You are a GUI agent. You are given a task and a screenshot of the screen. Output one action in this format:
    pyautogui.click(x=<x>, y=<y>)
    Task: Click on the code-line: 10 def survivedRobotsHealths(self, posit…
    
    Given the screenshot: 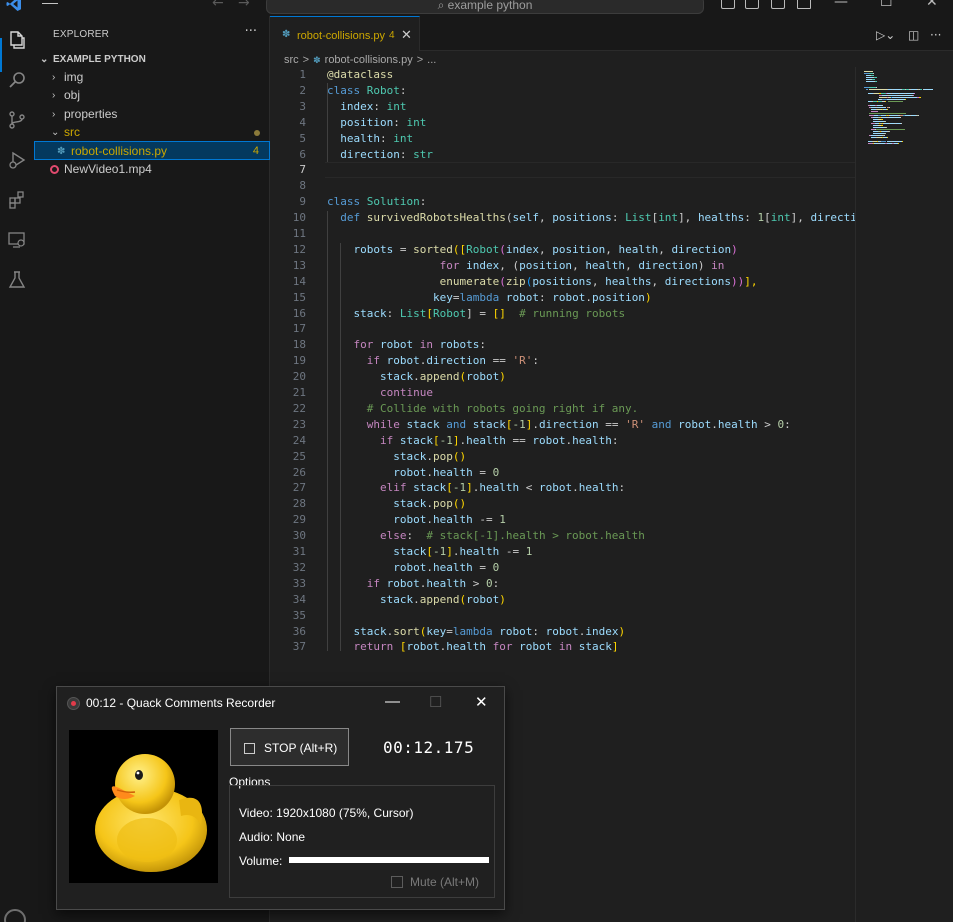 What is the action you would take?
    pyautogui.click(x=562, y=218)
    